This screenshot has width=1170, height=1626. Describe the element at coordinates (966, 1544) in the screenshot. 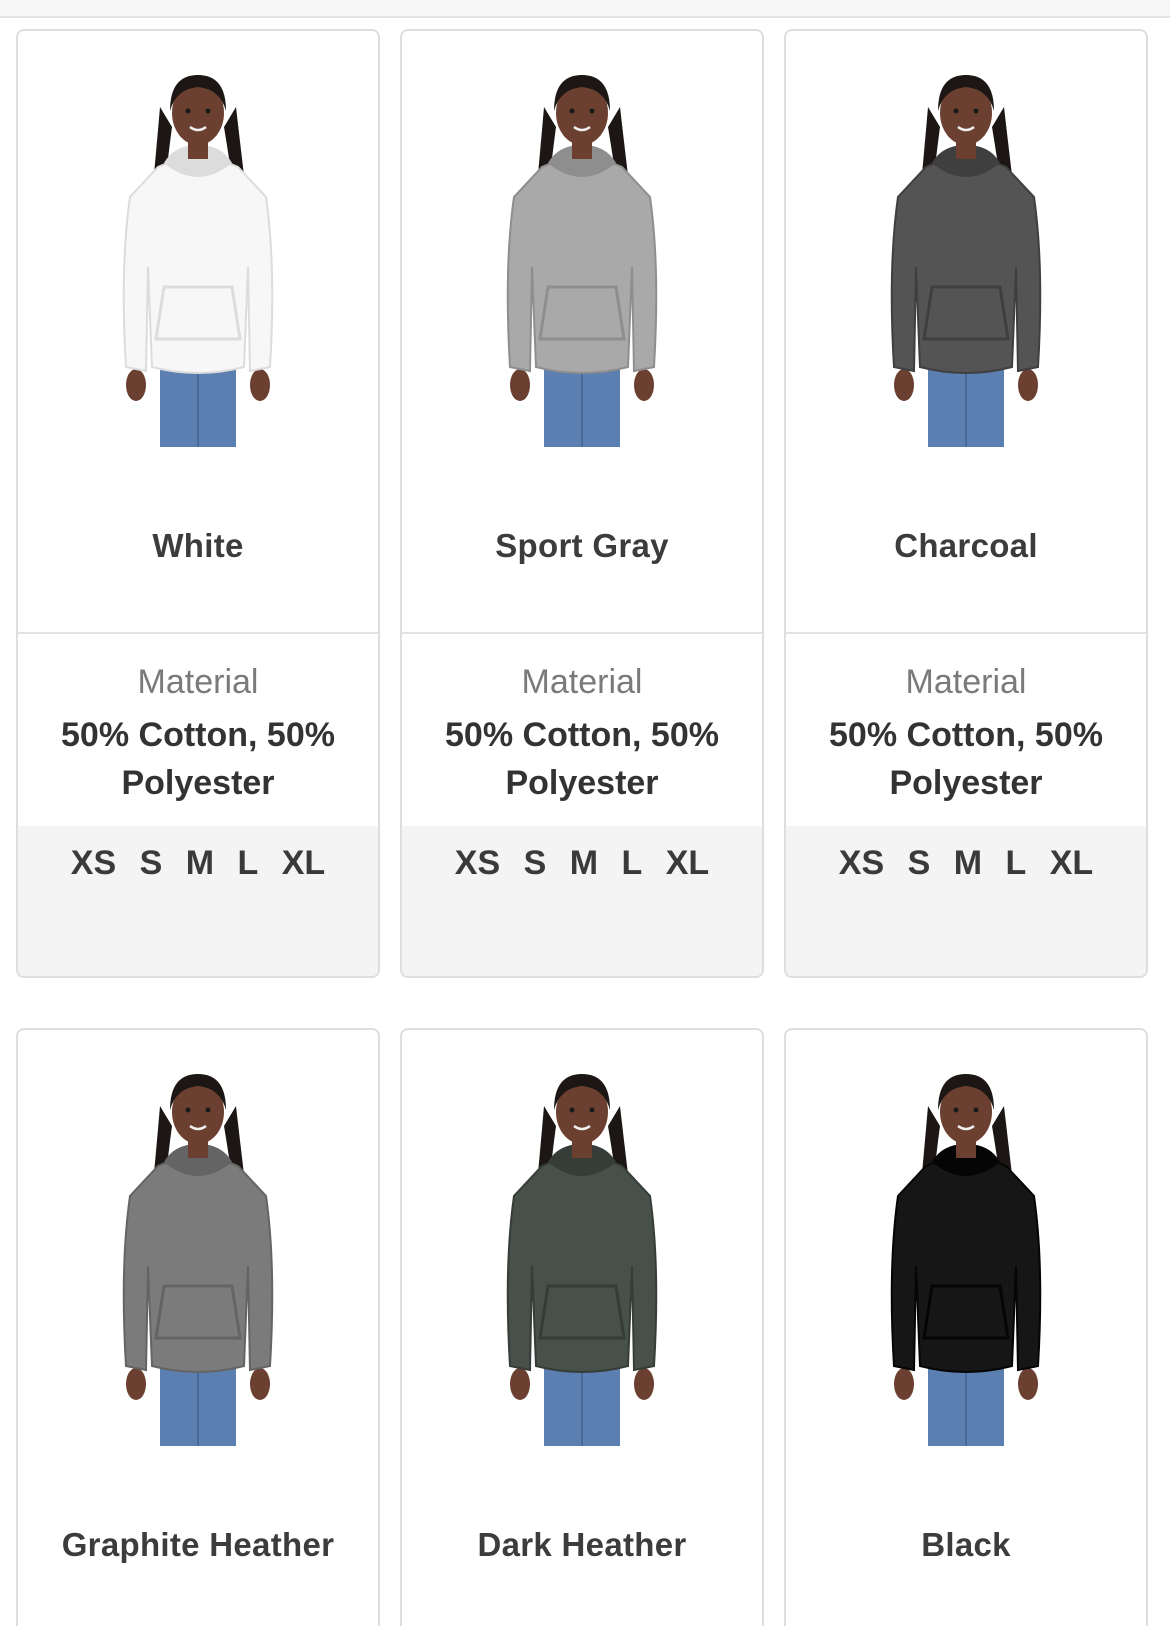

I see `color-name: Black` at that location.